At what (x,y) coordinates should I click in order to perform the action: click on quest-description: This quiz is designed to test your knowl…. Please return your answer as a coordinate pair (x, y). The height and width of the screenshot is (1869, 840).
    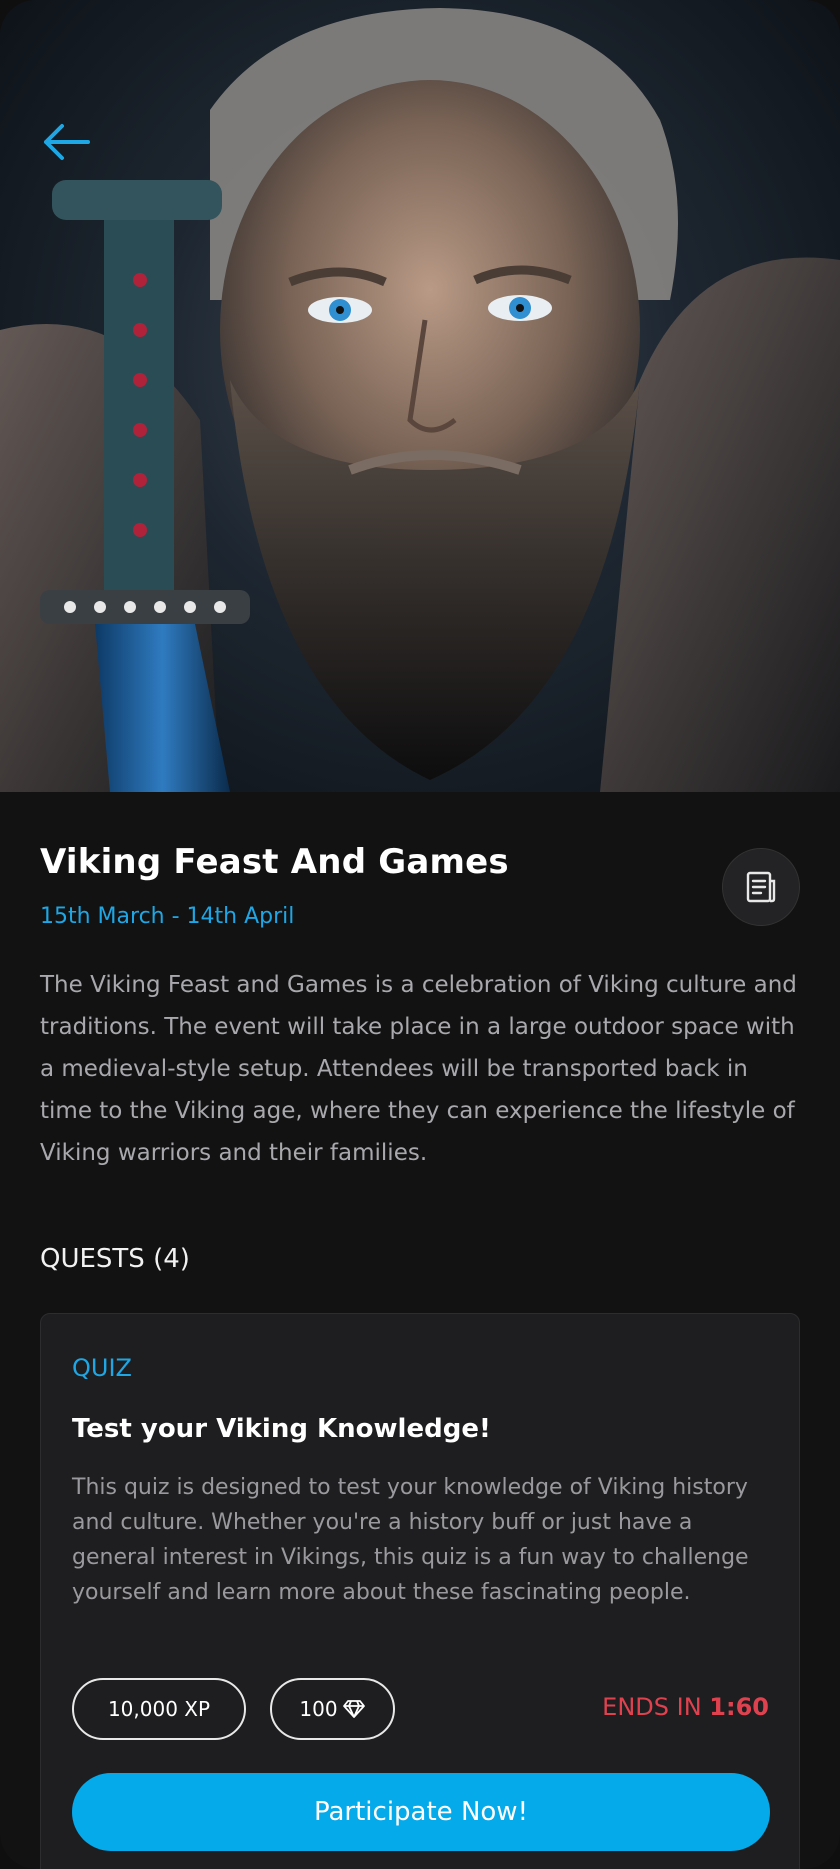
    Looking at the image, I should click on (410, 1540).